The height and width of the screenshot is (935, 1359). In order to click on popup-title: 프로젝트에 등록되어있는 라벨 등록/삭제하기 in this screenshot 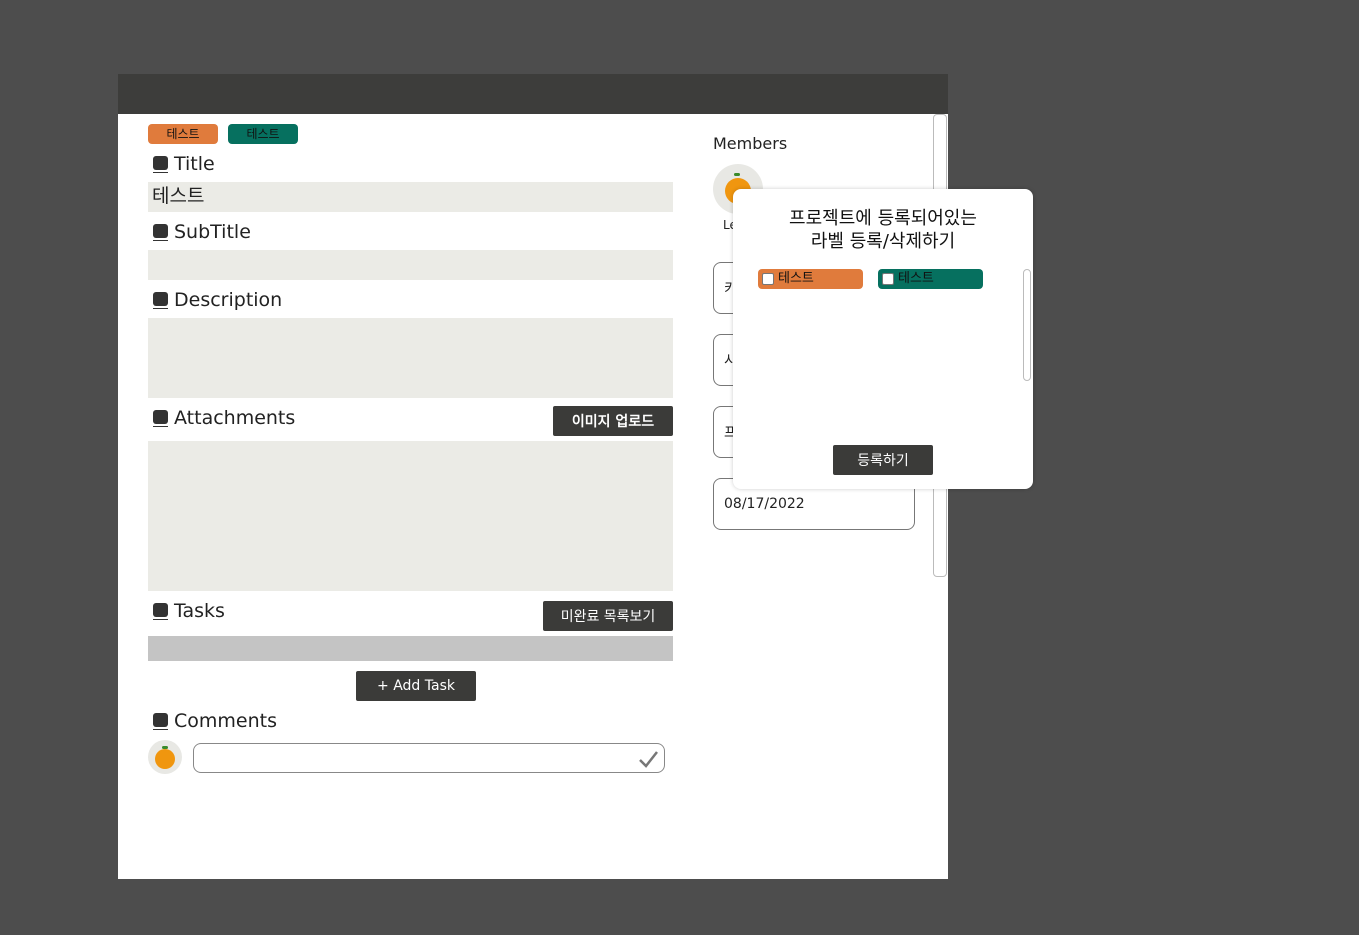, I will do `click(883, 230)`.